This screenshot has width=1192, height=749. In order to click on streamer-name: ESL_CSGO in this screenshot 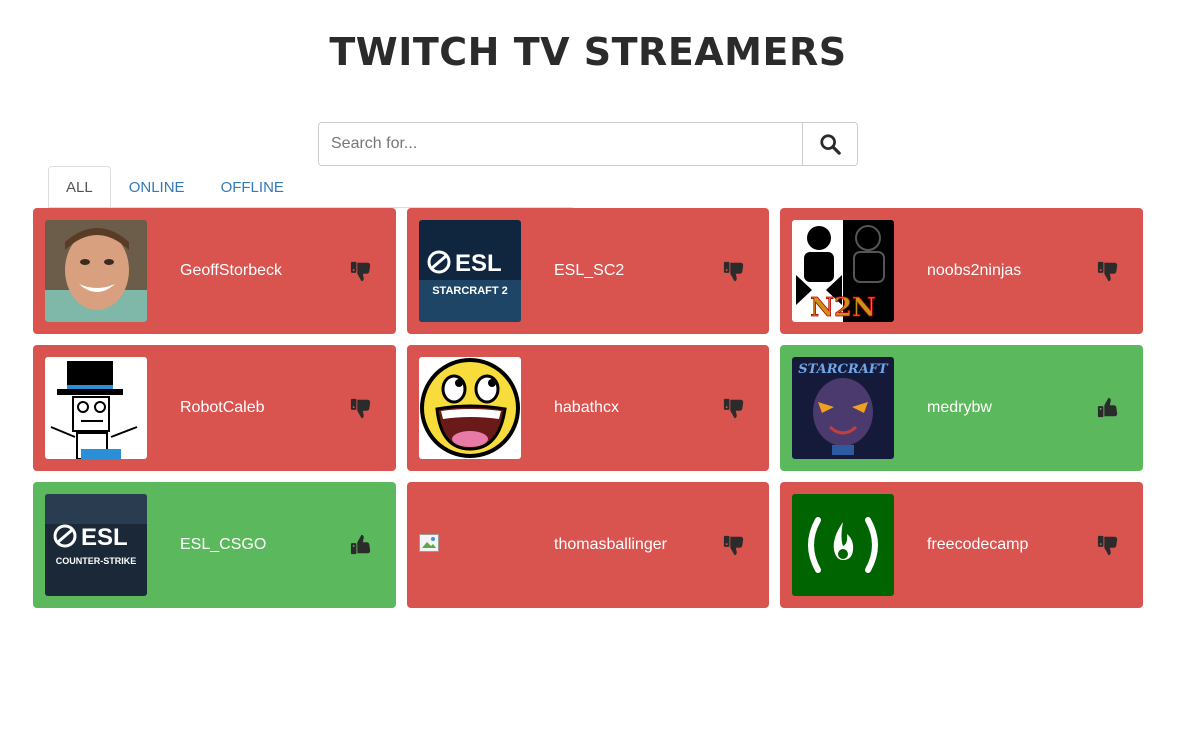, I will do `click(223, 545)`.